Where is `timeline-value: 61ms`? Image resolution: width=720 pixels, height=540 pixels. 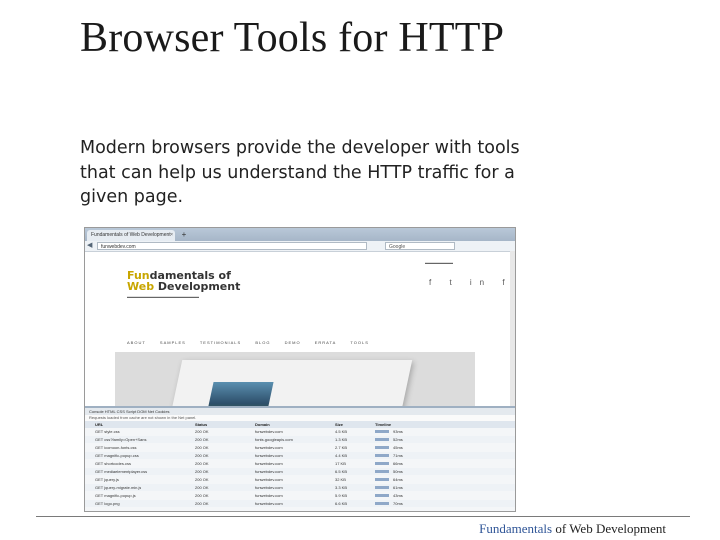
timeline-value: 61ms is located at coordinates (398, 487).